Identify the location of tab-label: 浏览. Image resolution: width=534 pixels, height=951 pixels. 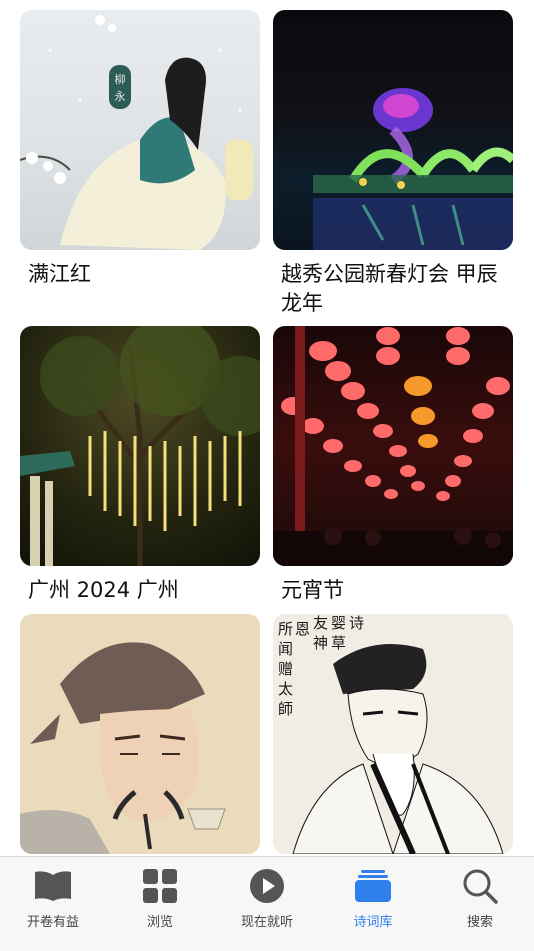
(159, 922).